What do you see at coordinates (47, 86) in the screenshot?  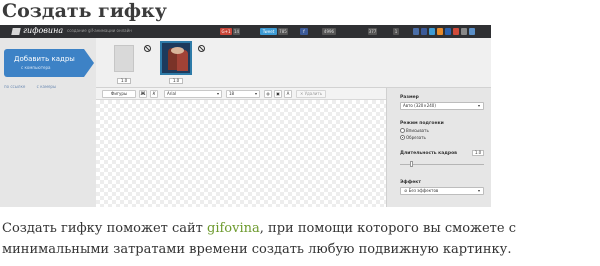 I see `add-from-camera-link: с камеры` at bounding box center [47, 86].